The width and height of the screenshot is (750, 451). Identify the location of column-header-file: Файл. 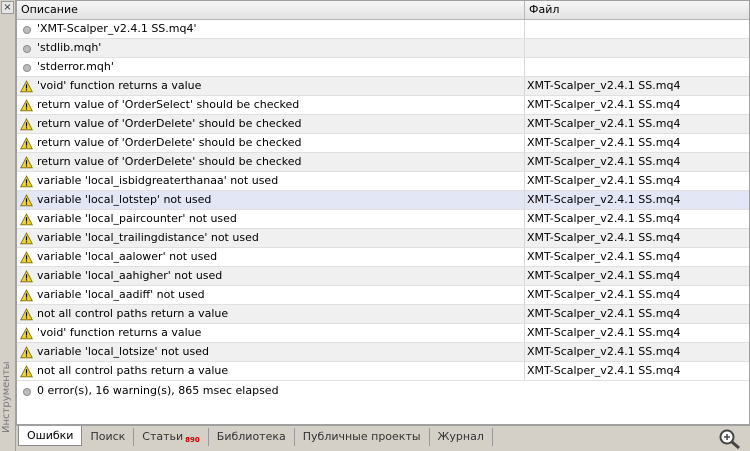
(637, 10).